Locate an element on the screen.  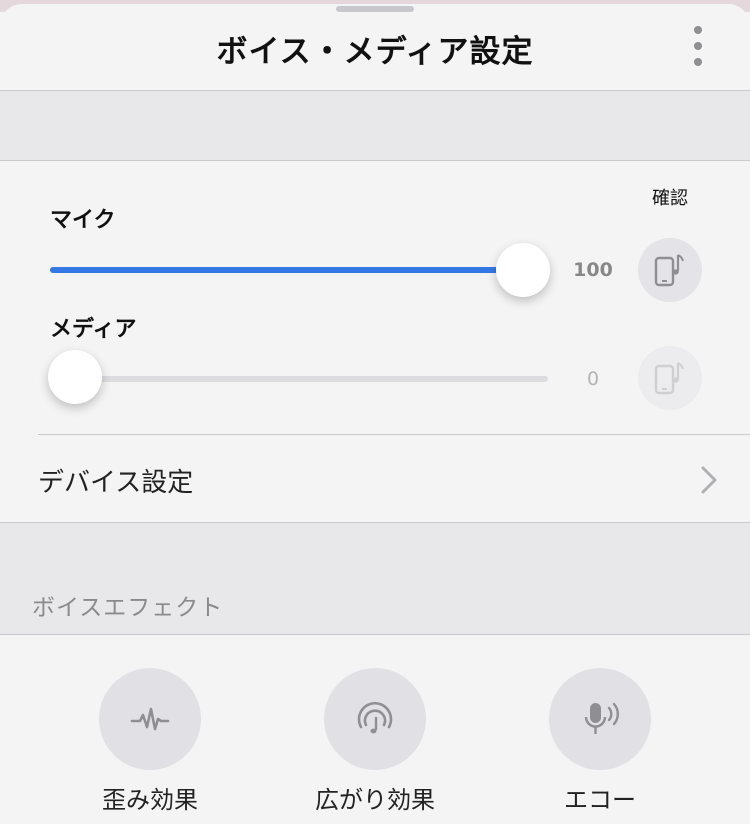
more-menu-button is located at coordinates (698, 46).